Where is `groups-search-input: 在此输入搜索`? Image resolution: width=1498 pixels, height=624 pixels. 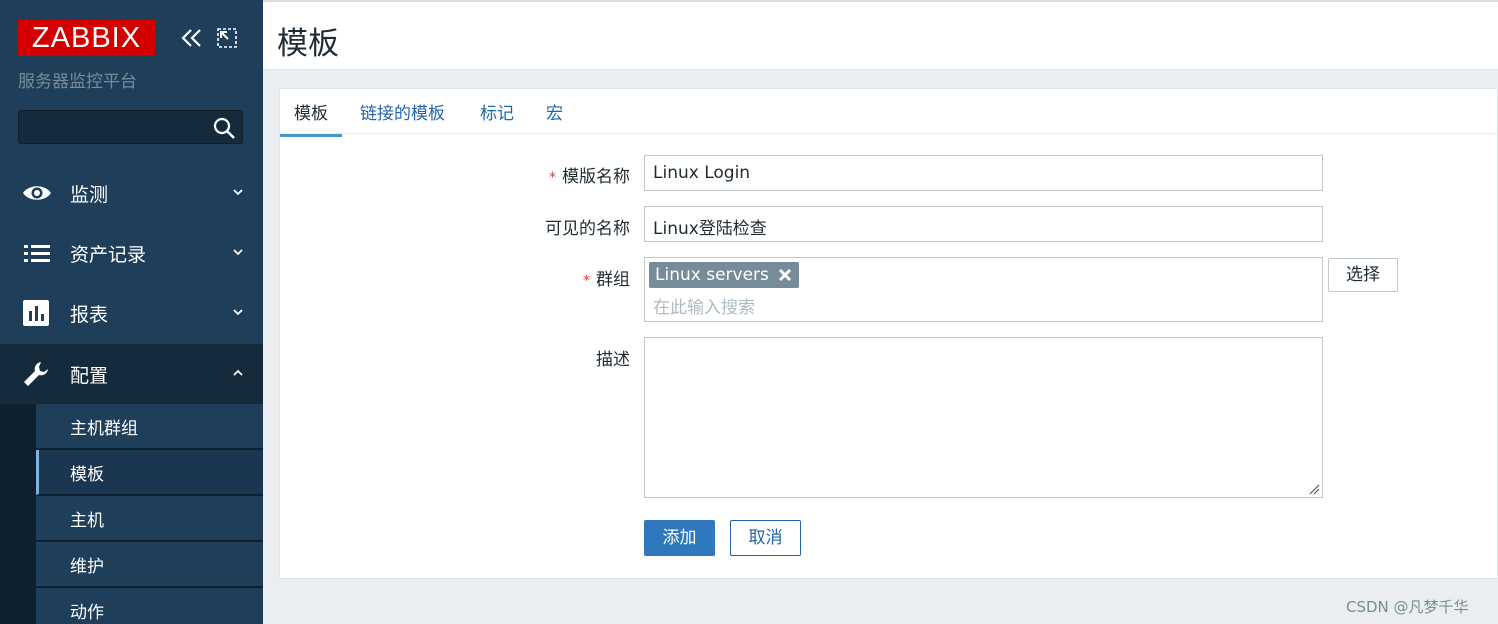
groups-search-input: 在此输入搜索 is located at coordinates (704, 305).